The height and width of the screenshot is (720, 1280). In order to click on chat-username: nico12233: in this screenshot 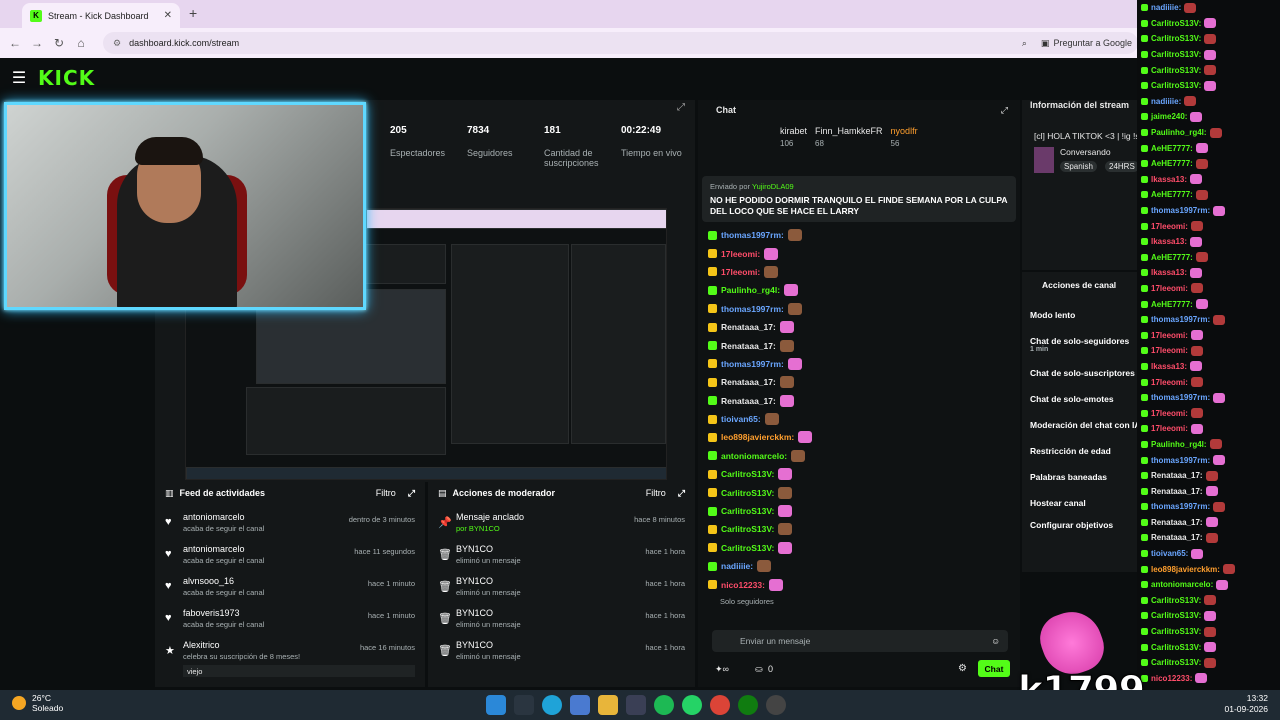, I will do `click(743, 585)`.